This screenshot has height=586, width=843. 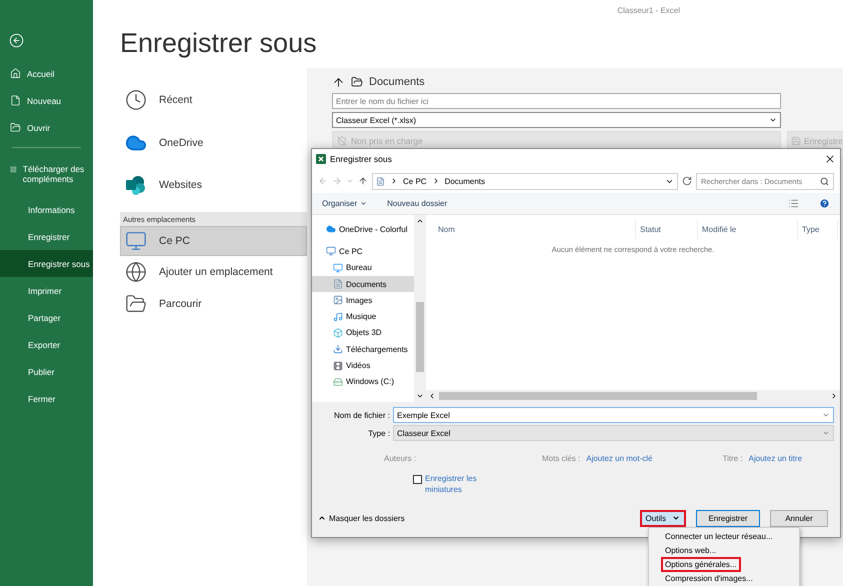 I want to click on checkbox, so click(x=417, y=479).